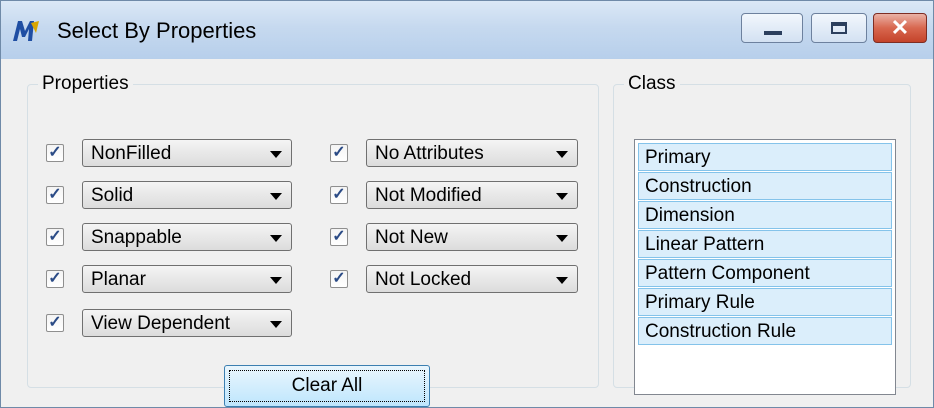  What do you see at coordinates (727, 273) in the screenshot?
I see `list-item-label: Pattern Component` at bounding box center [727, 273].